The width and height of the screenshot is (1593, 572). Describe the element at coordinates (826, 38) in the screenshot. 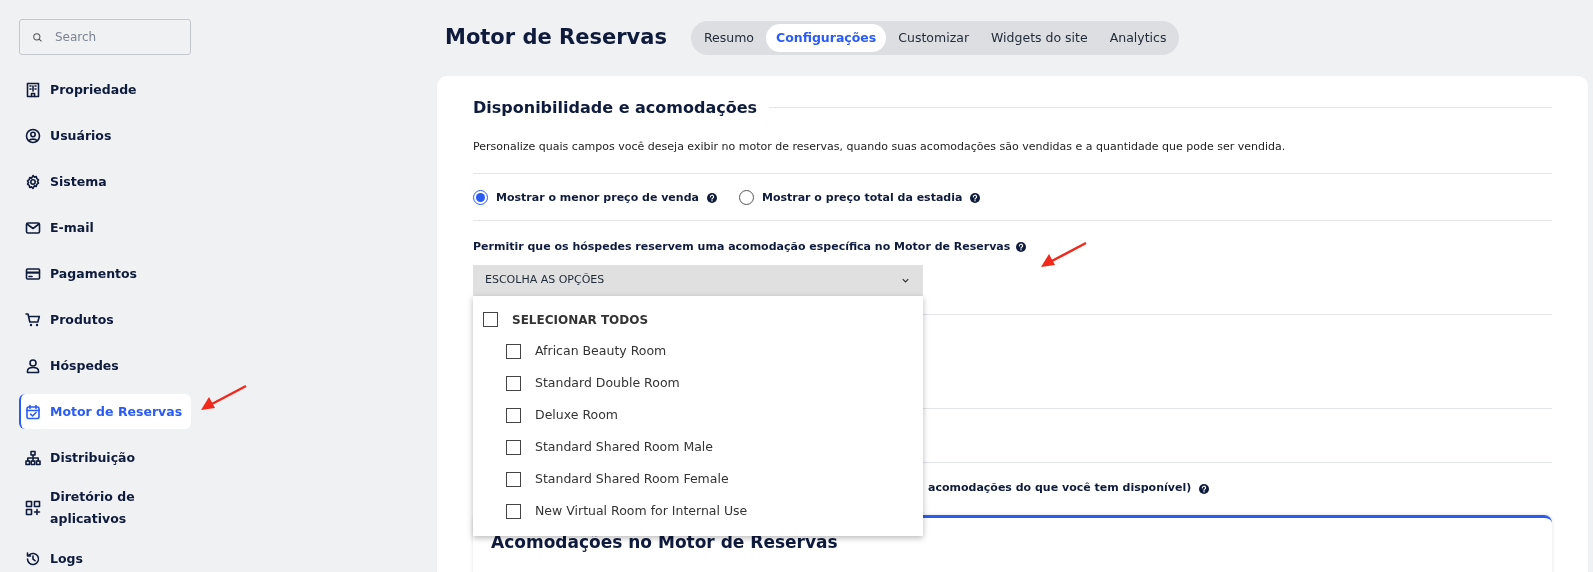

I see `tab: Configurações` at that location.